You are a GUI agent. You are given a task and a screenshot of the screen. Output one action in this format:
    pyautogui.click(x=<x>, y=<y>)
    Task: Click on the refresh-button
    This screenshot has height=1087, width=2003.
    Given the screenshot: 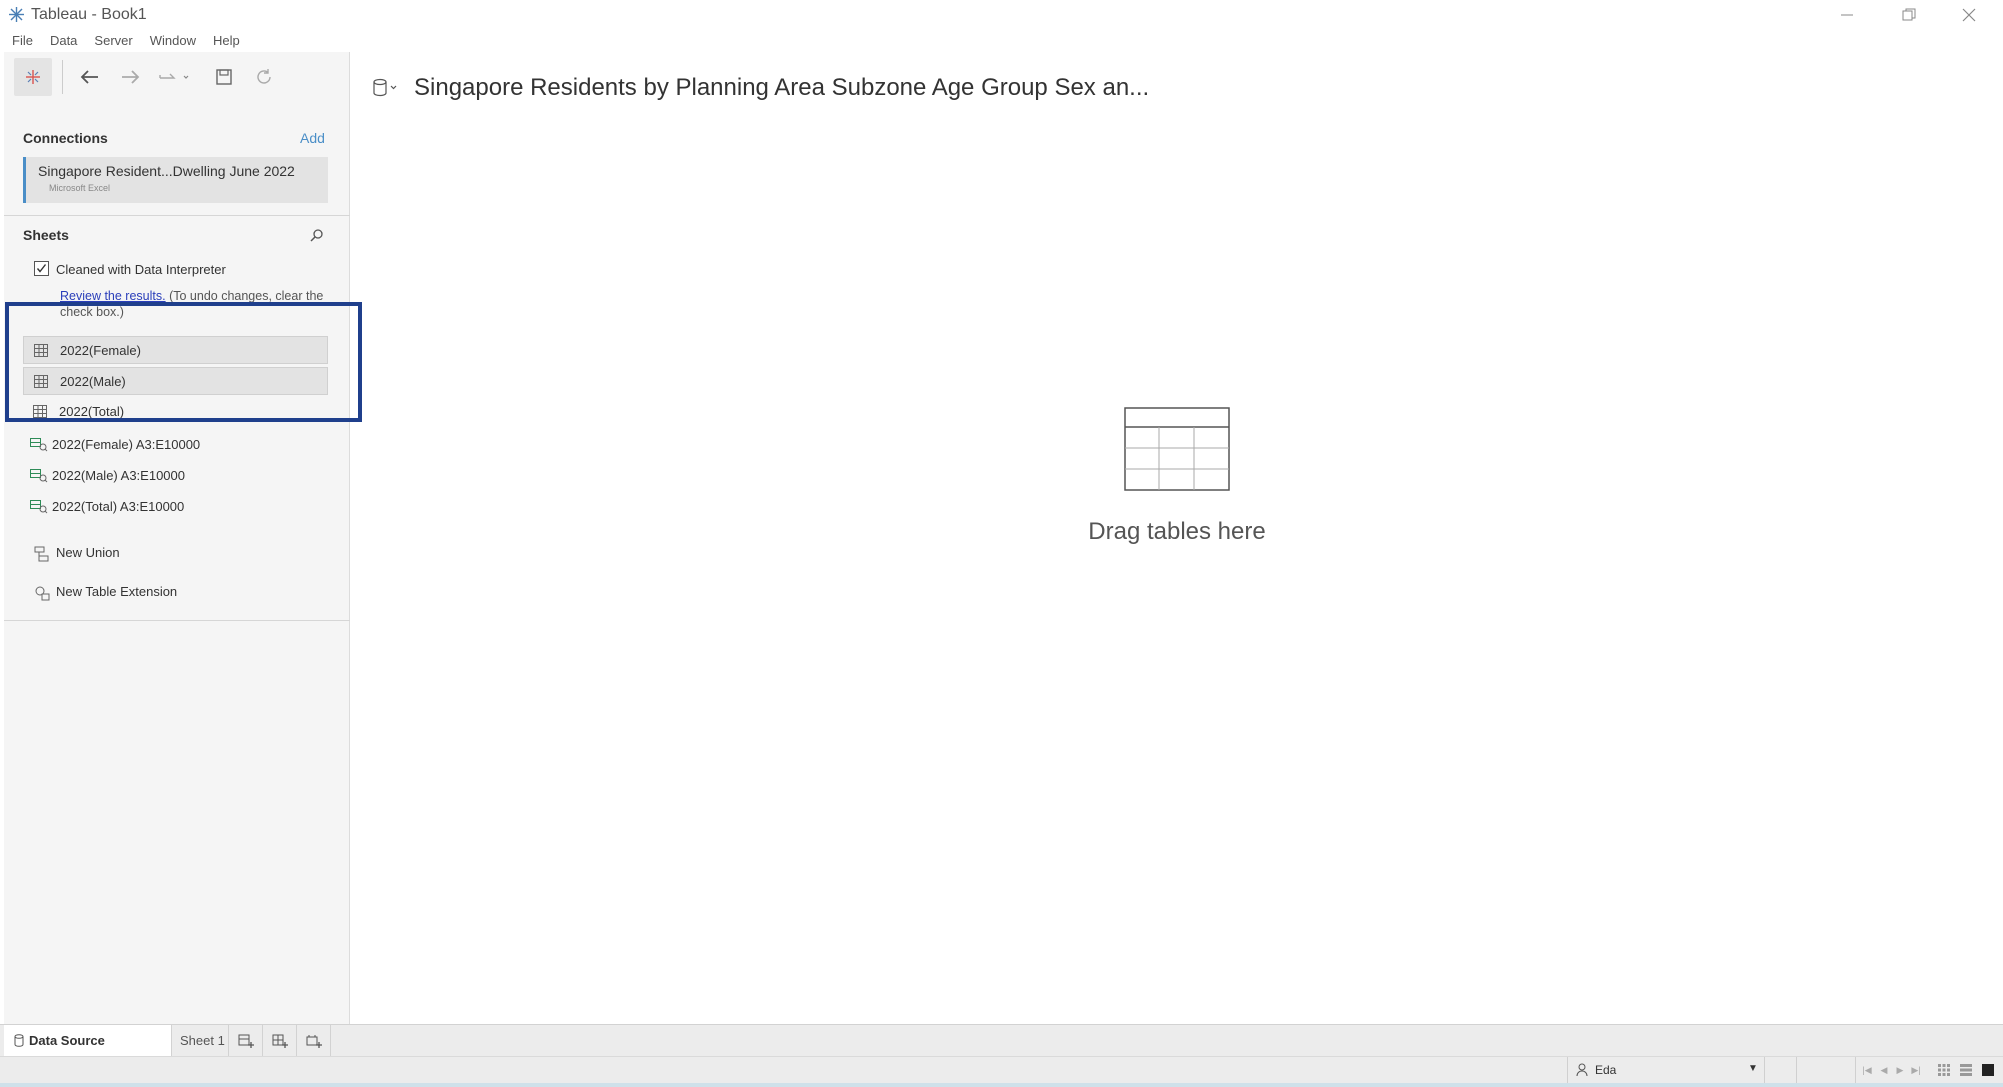 What is the action you would take?
    pyautogui.click(x=264, y=77)
    